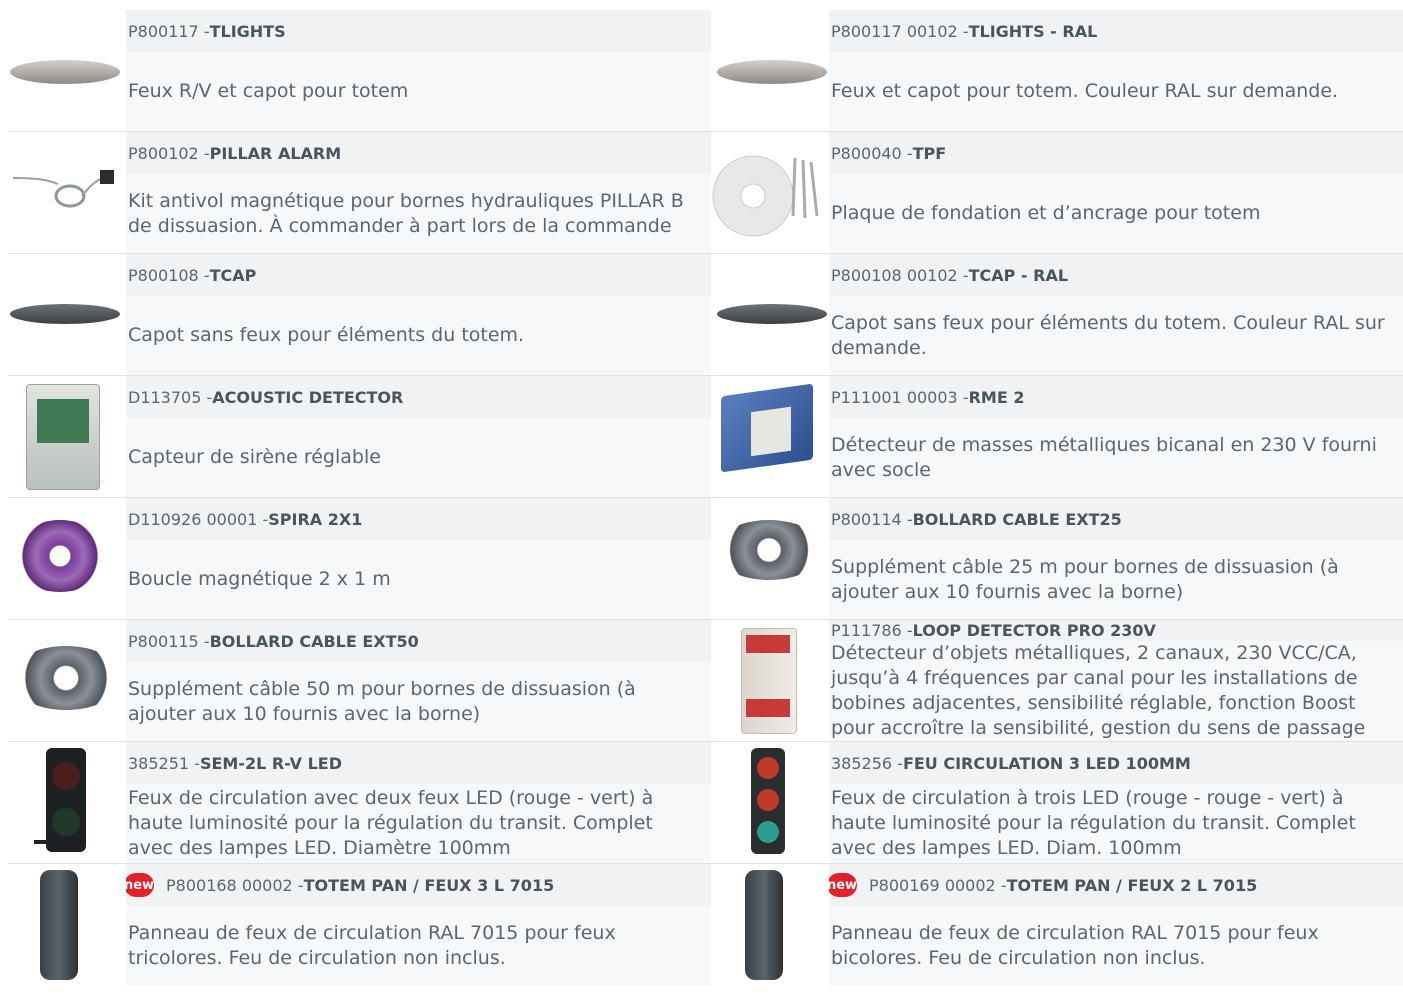  Describe the element at coordinates (308, 397) in the screenshot. I see `product-name: ACOUSTIC DETECTOR` at that location.